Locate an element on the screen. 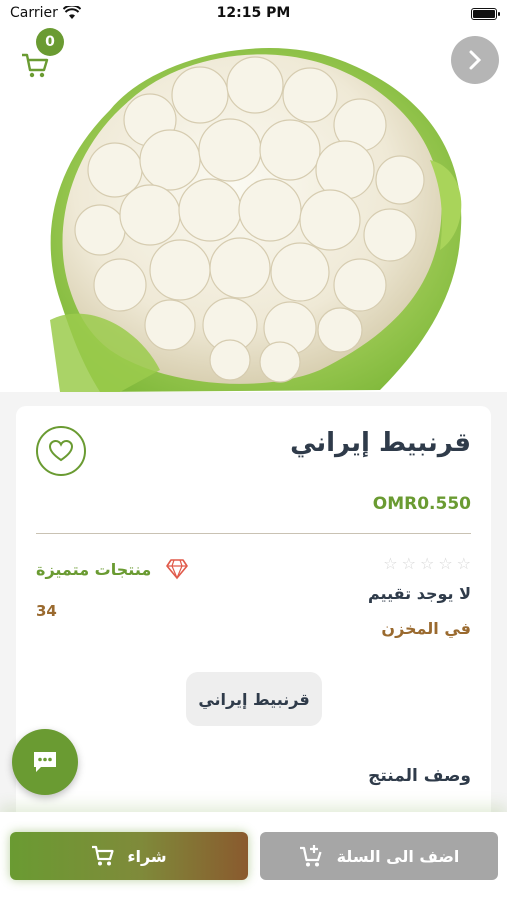 The image size is (507, 900). chat-button is located at coordinates (45, 762).